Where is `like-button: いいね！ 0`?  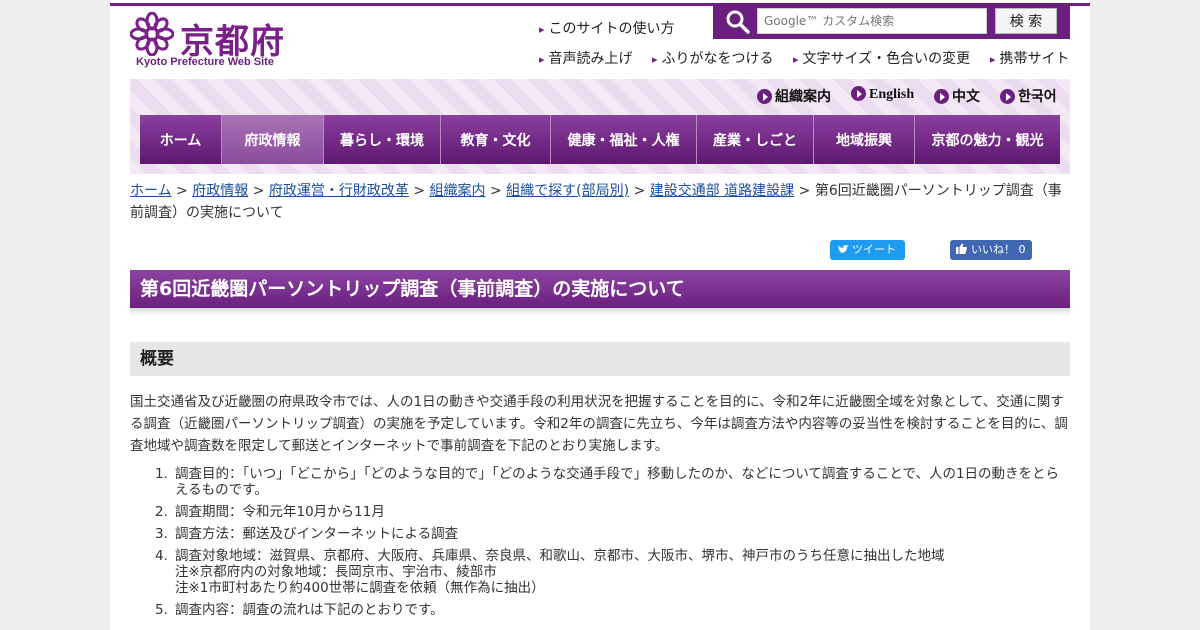
like-button: いいね！ 0 is located at coordinates (991, 250).